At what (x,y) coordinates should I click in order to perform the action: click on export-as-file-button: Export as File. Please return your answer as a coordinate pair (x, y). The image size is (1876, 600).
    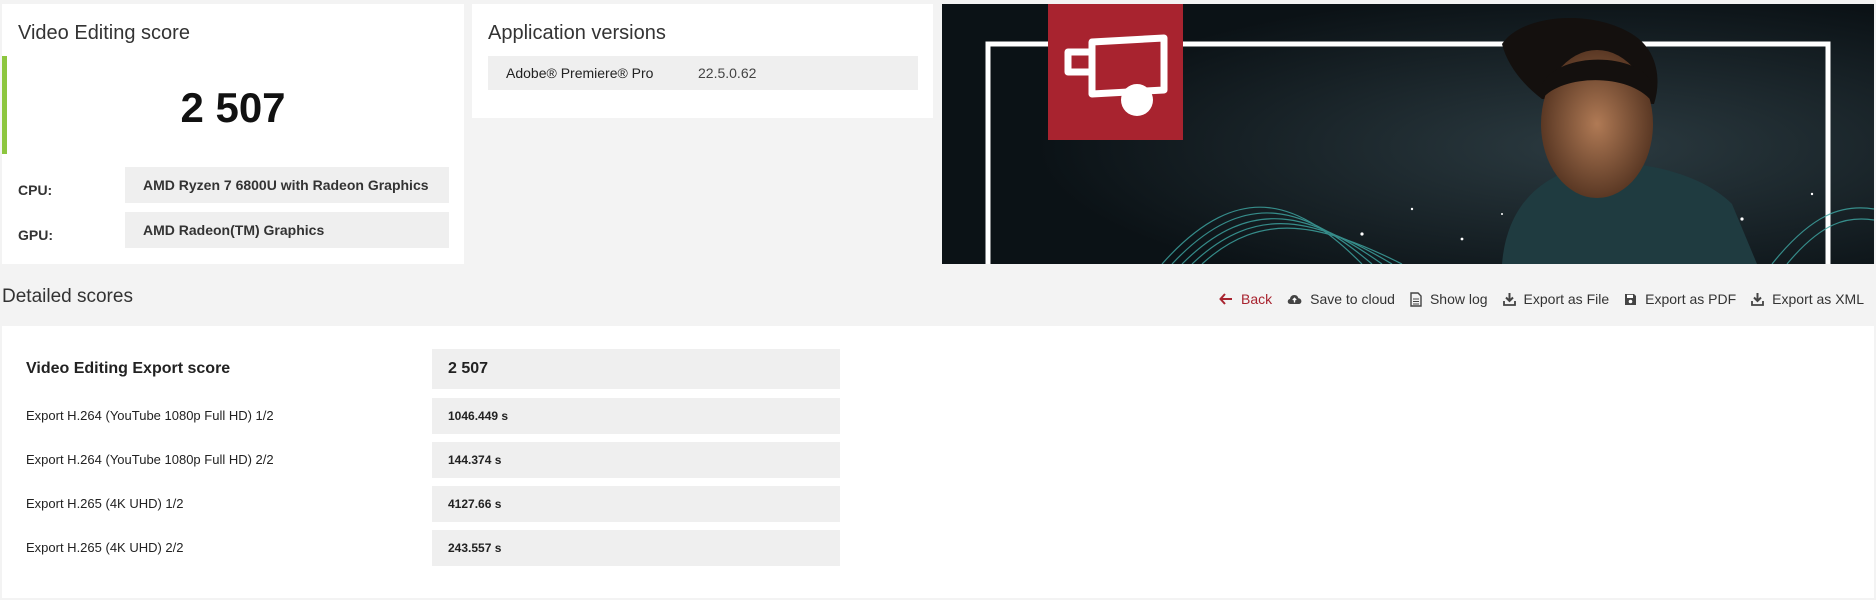
    Looking at the image, I should click on (1556, 299).